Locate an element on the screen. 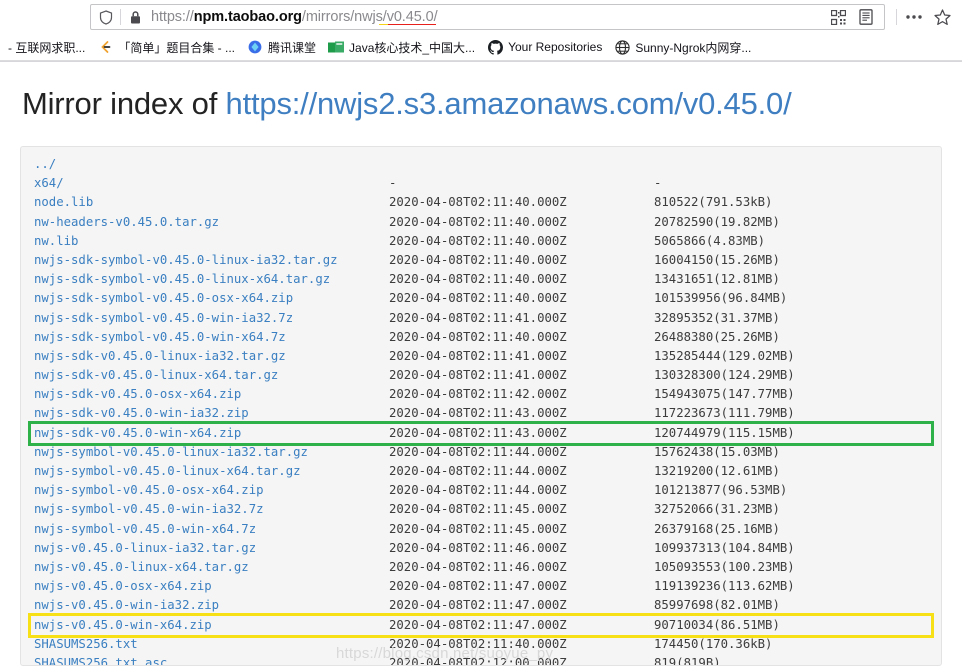 The width and height of the screenshot is (962, 669). file-link: nw-headers-v0.45.0.tar.gz is located at coordinates (211, 222).